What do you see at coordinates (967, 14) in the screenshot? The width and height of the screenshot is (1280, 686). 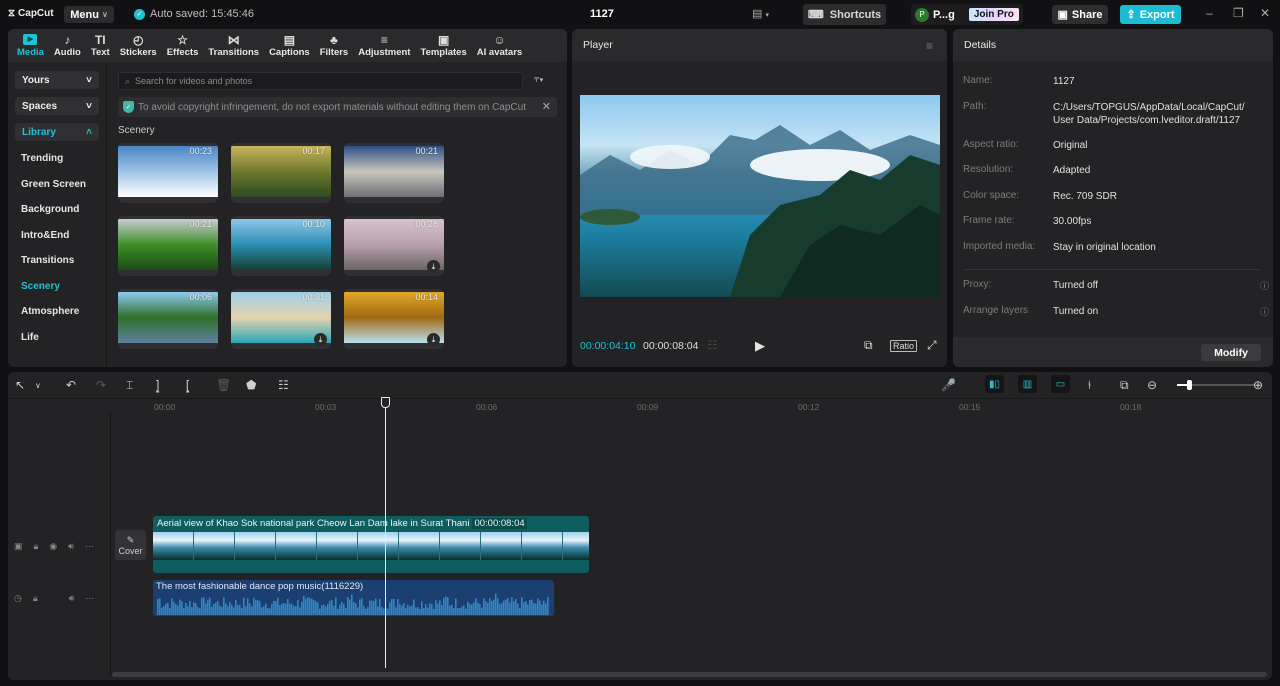 I see `user-account: P P...g Join Pro` at bounding box center [967, 14].